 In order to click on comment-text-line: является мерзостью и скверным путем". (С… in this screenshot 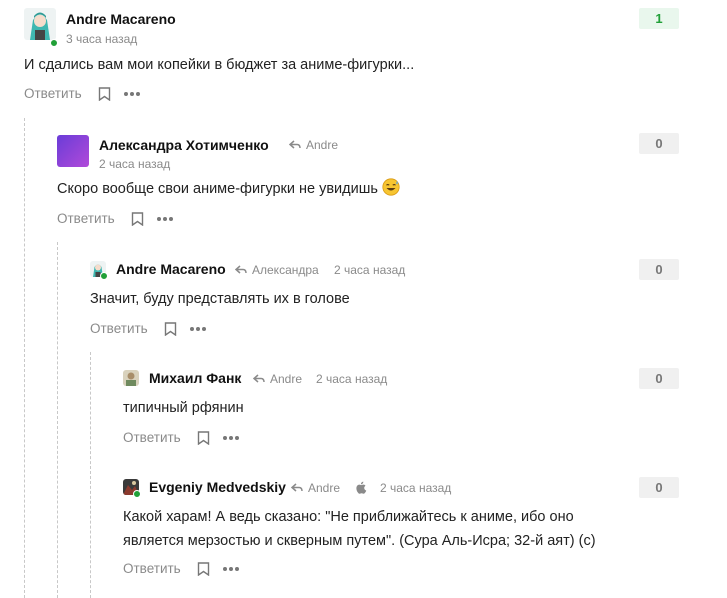, I will do `click(359, 541)`.